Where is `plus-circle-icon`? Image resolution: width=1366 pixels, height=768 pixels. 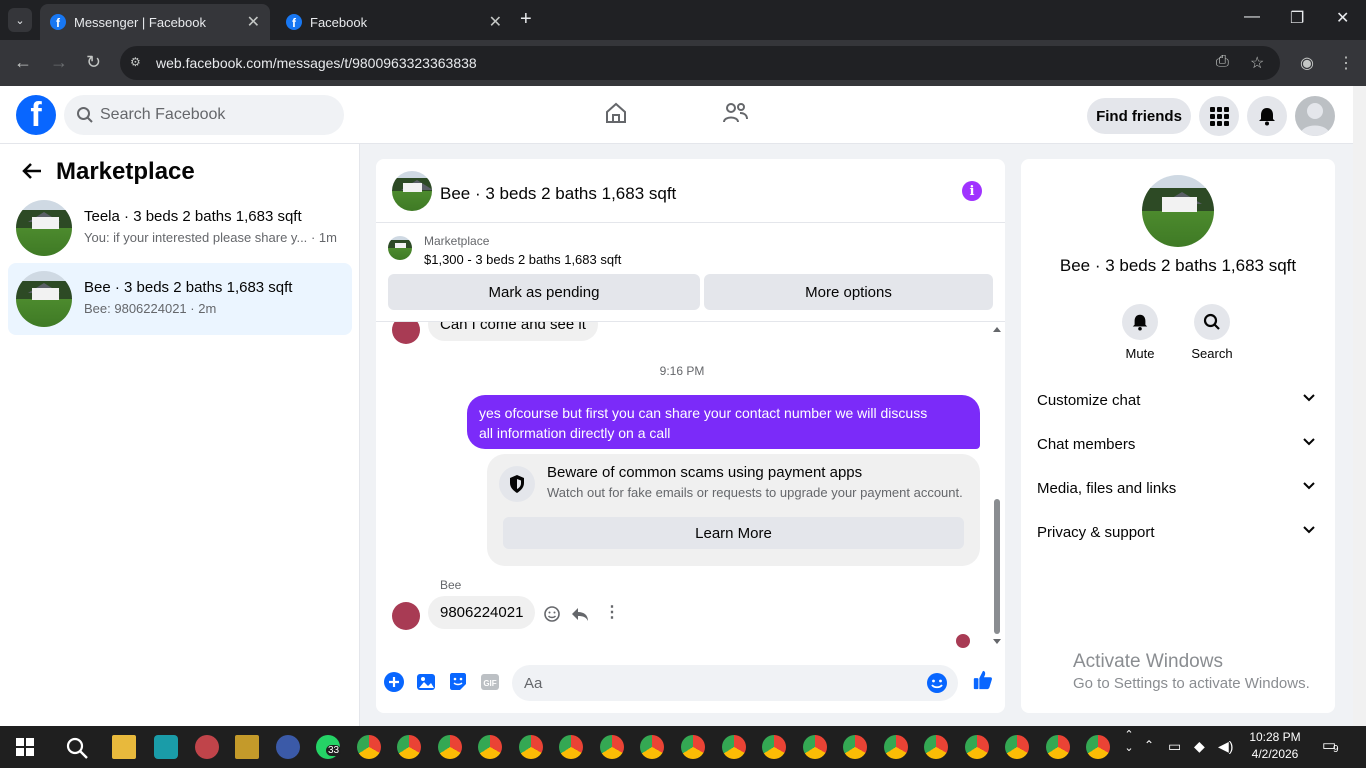
plus-circle-icon is located at coordinates (394, 682).